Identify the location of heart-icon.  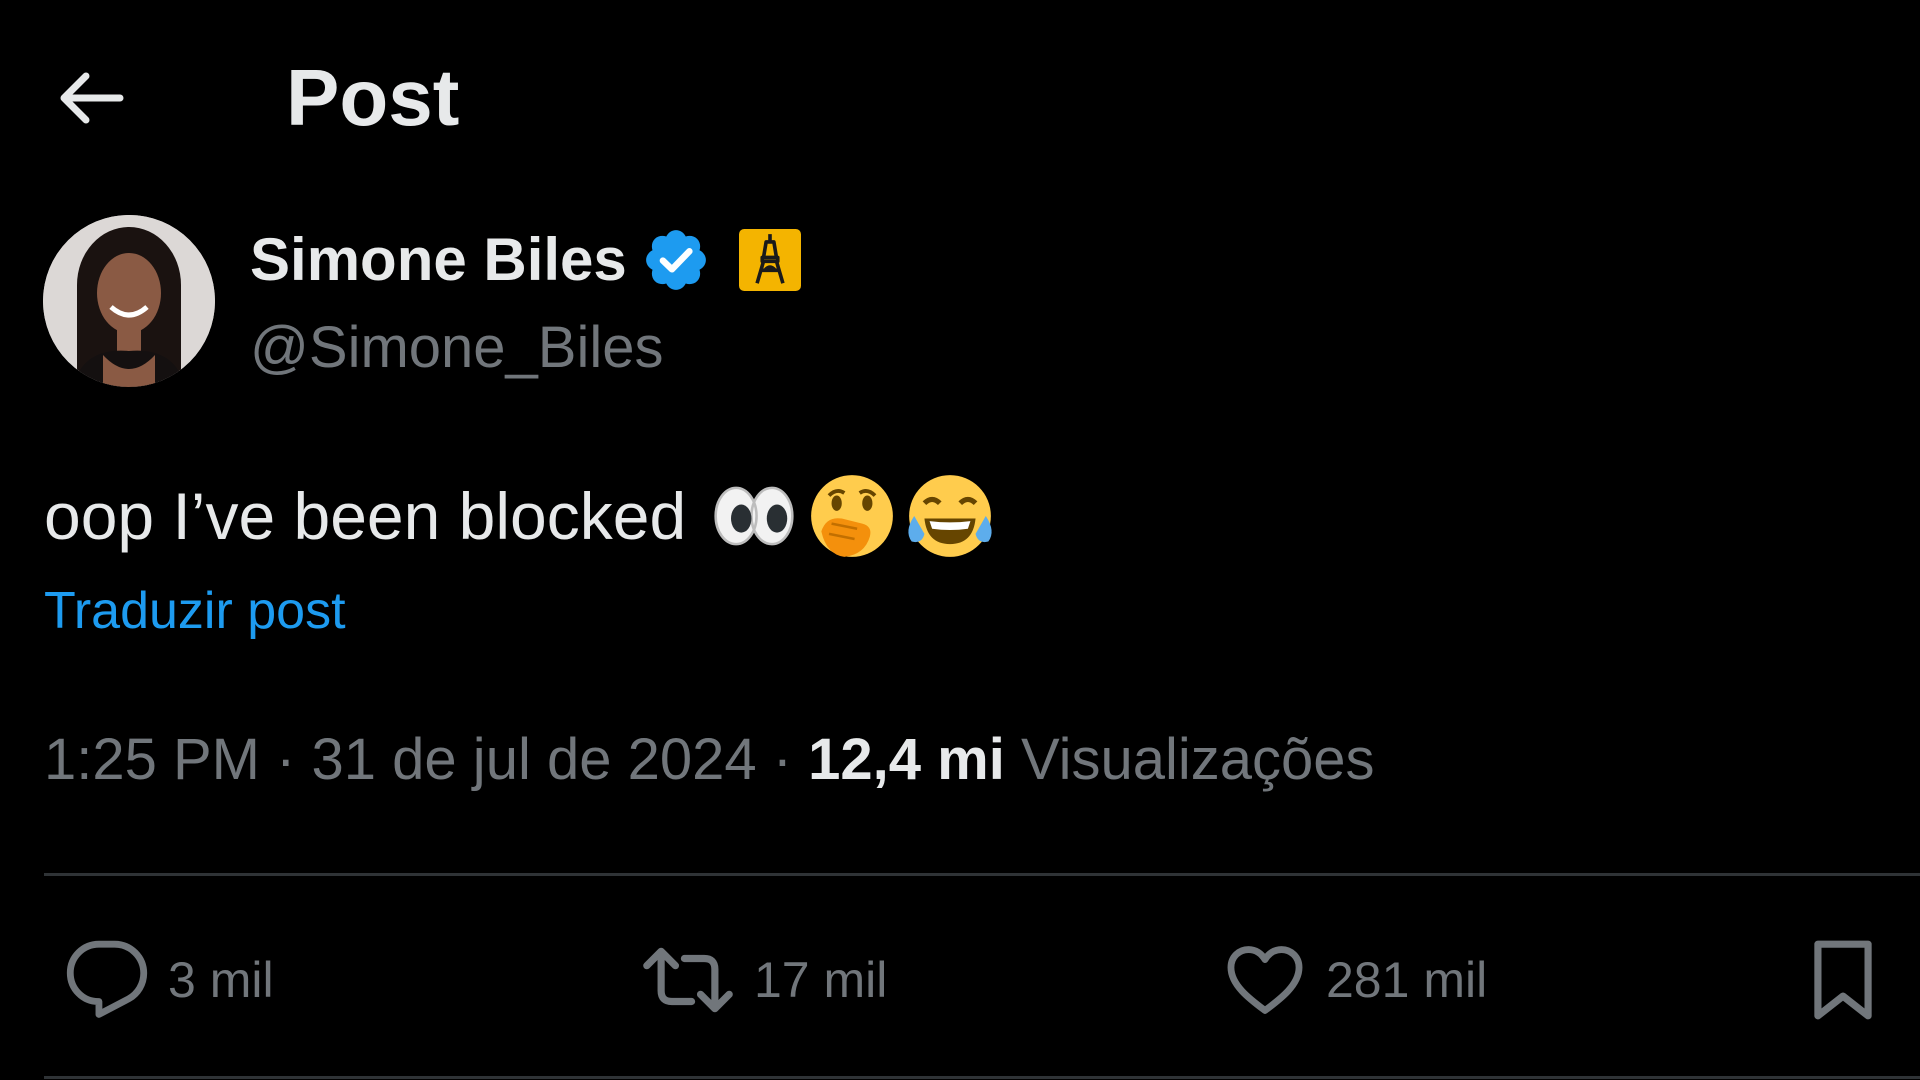
(1265, 980).